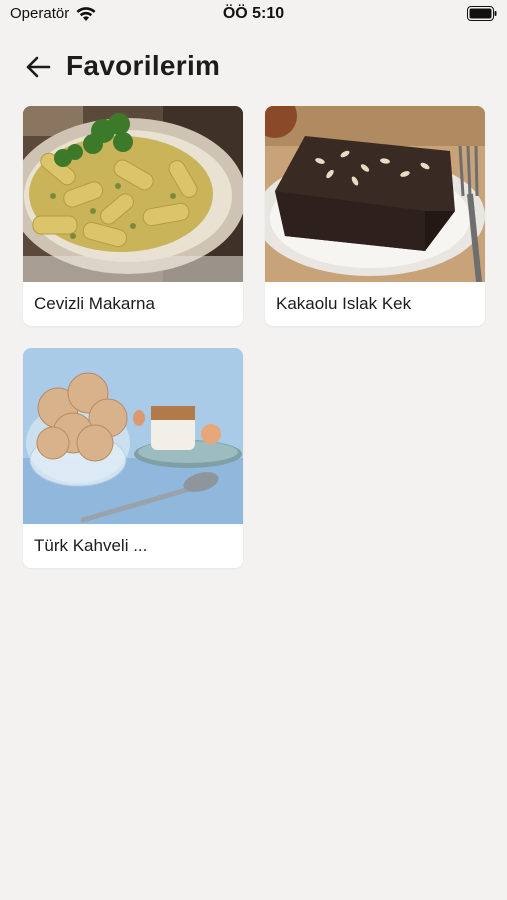 This screenshot has width=507, height=900. Describe the element at coordinates (133, 194) in the screenshot. I see `pasta-photo` at that location.